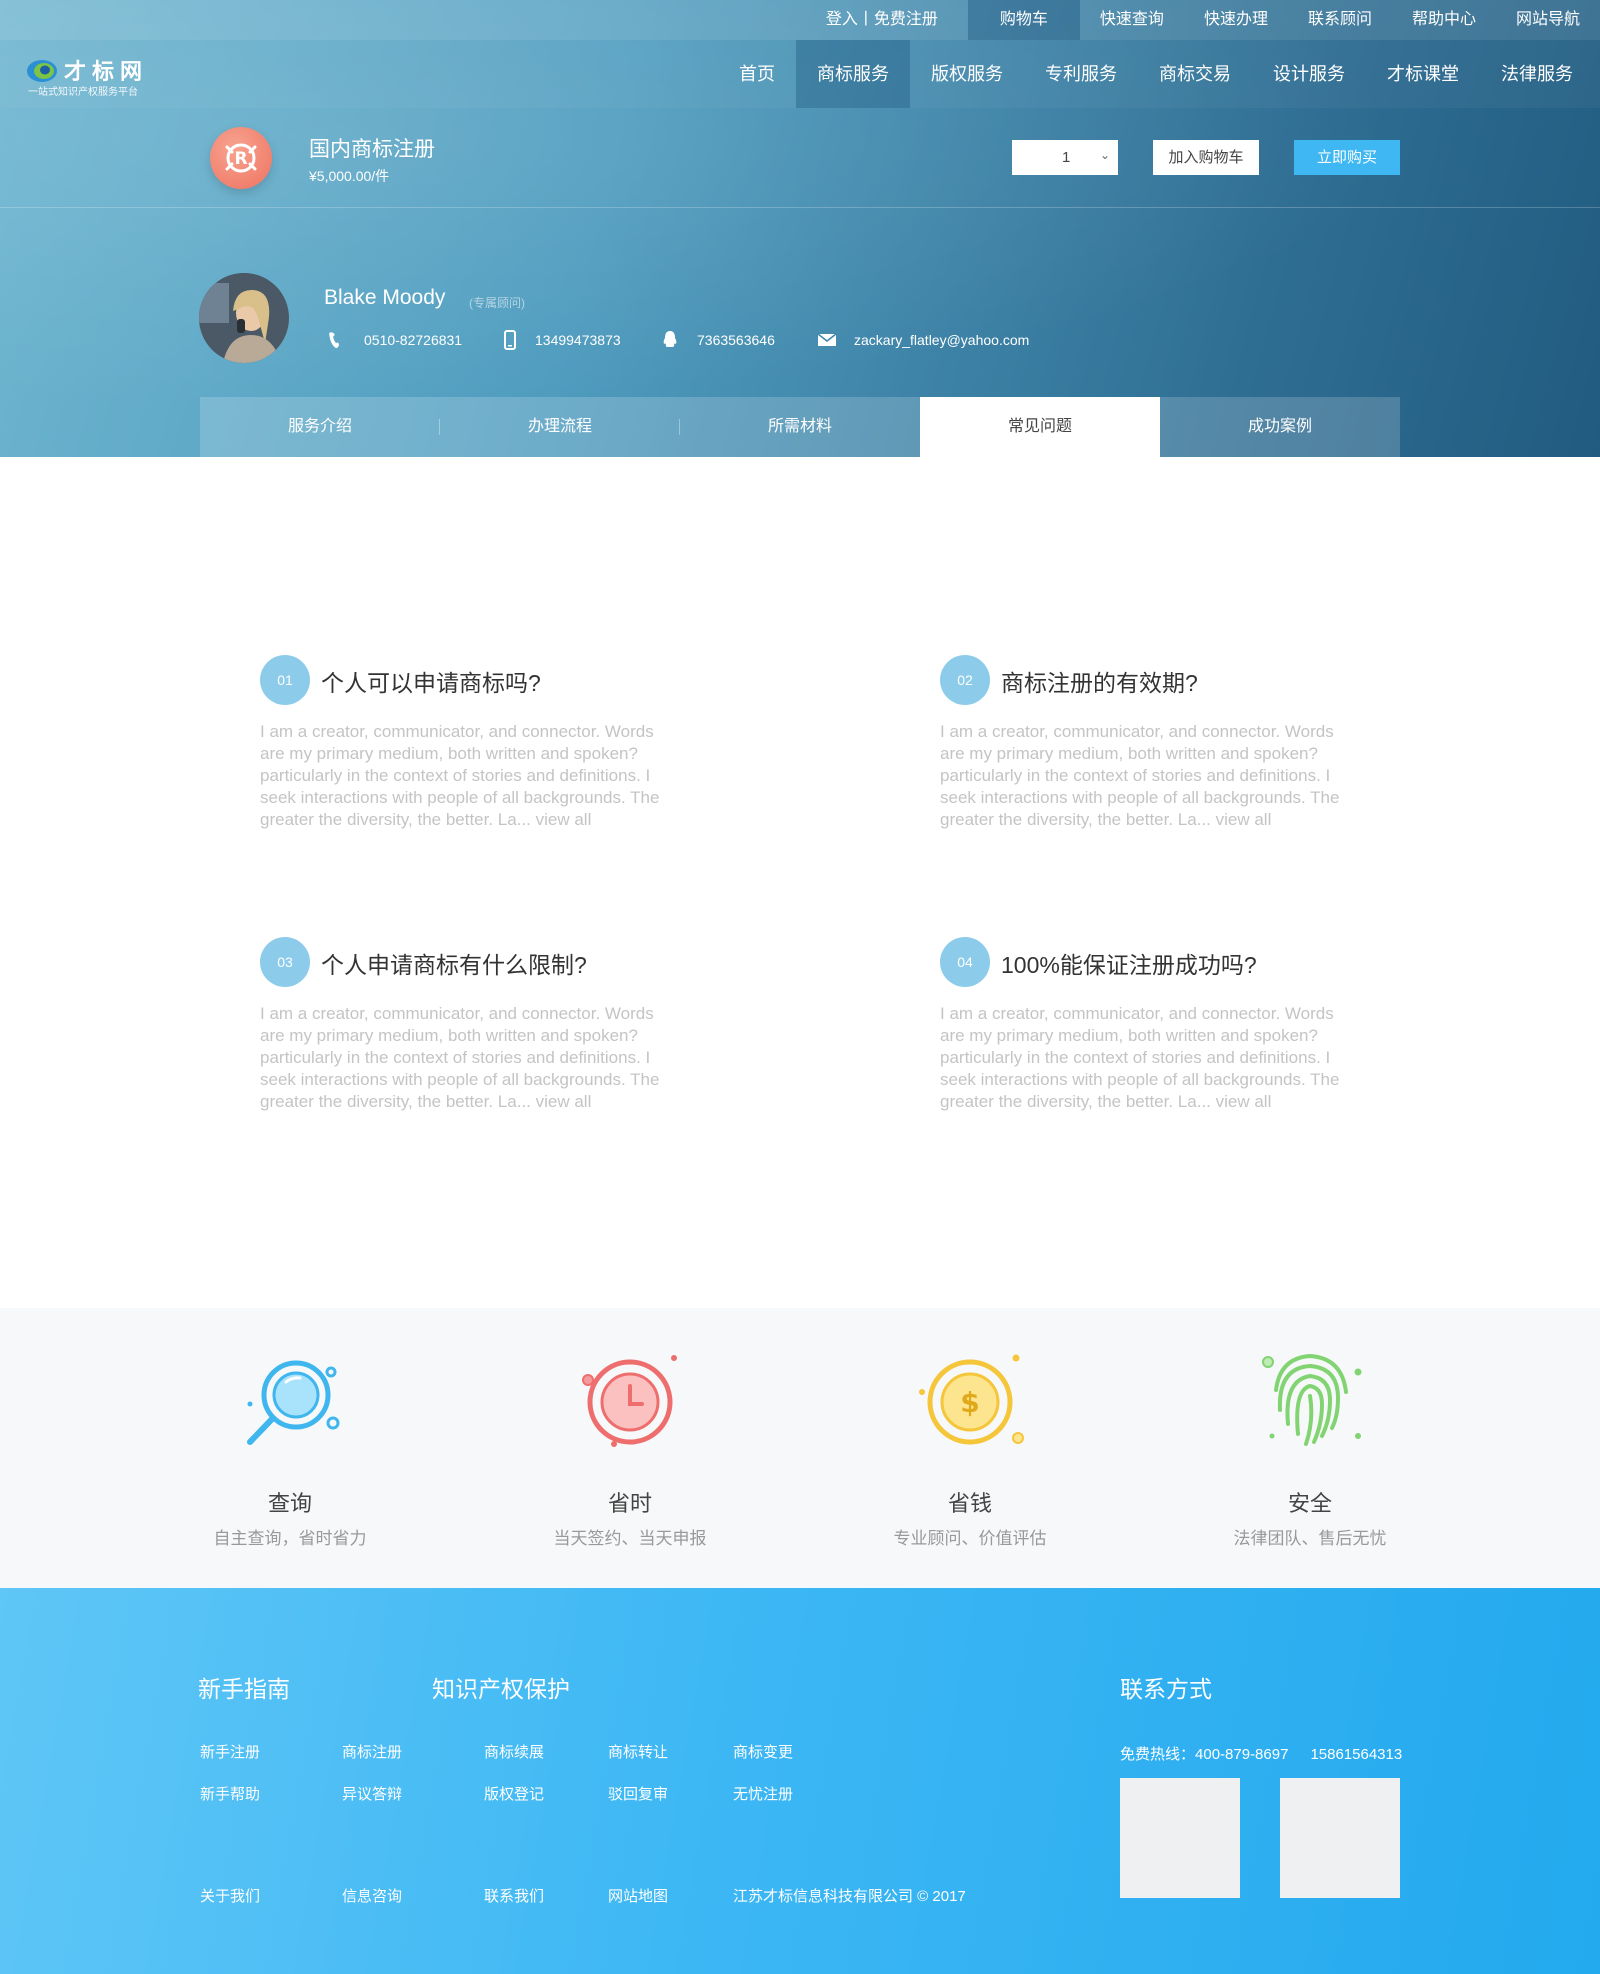  What do you see at coordinates (372, 1751) in the screenshot?
I see `footer-link: 商标注册` at bounding box center [372, 1751].